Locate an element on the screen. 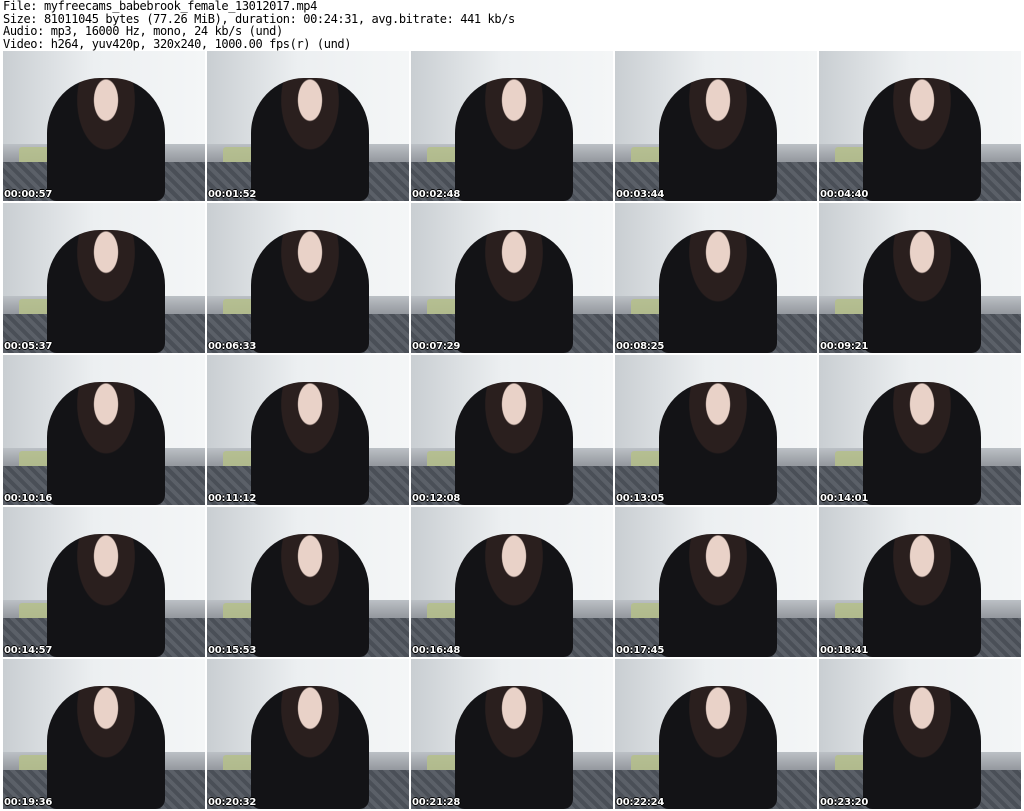  thumbnail-timestamp: 00:07:29 is located at coordinates (436, 346).